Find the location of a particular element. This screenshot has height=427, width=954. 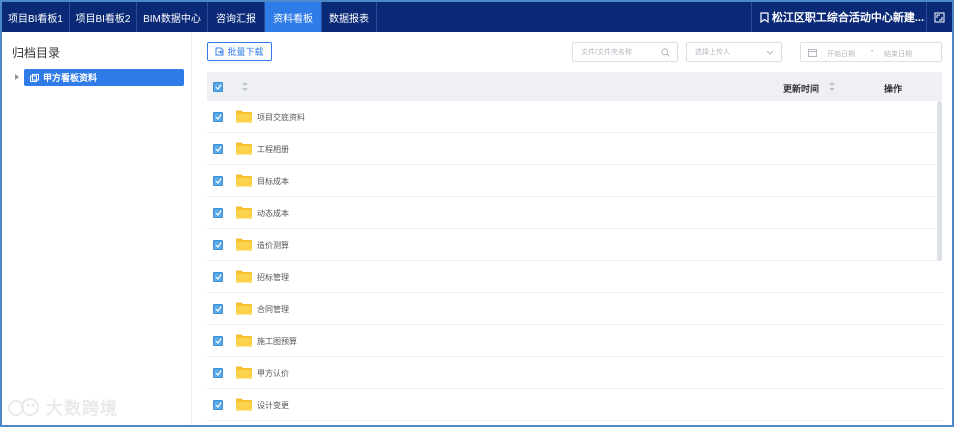

nav-tab: 项目BI看板2 is located at coordinates (103, 17).